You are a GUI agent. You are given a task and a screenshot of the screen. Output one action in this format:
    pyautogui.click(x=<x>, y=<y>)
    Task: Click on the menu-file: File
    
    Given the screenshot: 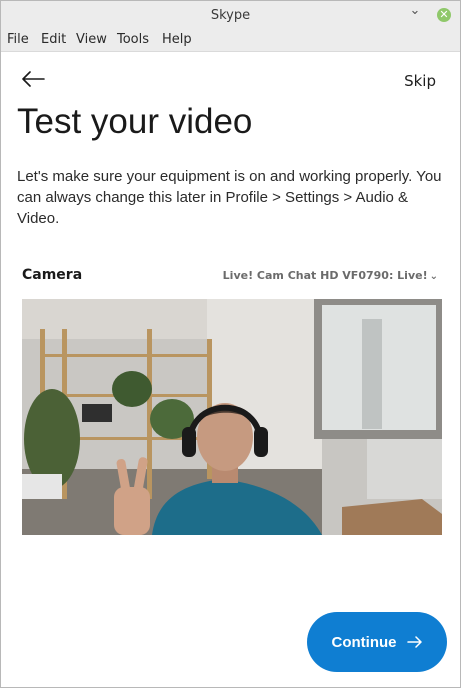 What is the action you would take?
    pyautogui.click(x=18, y=39)
    